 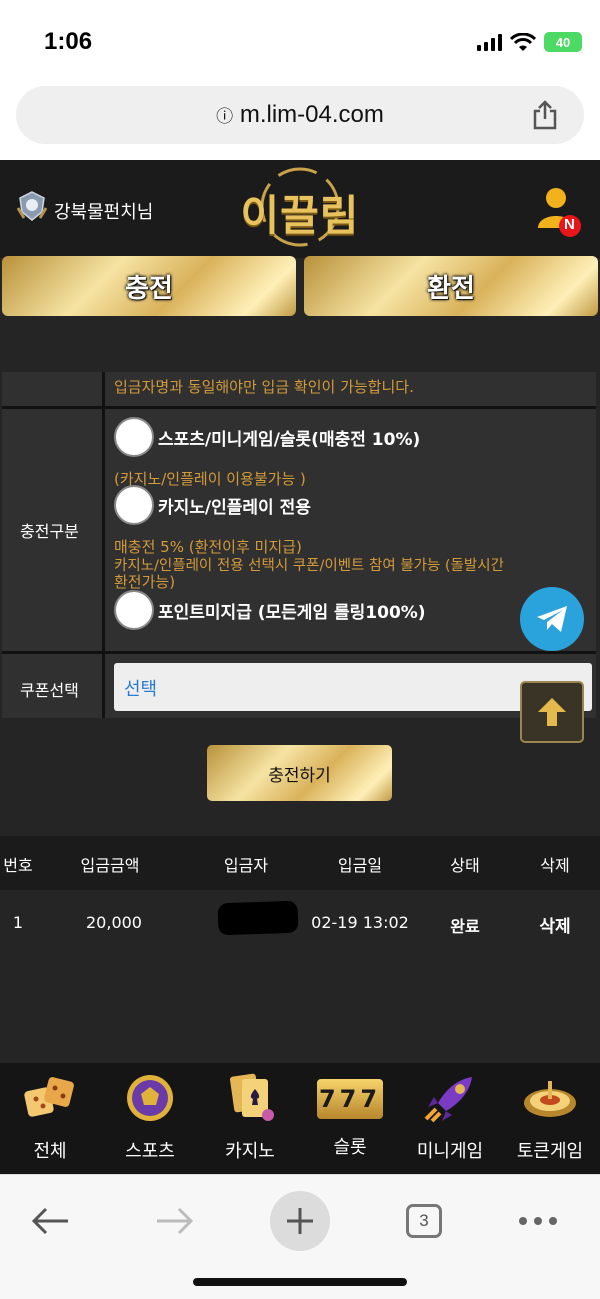 I want to click on cell-amount: 20,000, so click(x=114, y=922).